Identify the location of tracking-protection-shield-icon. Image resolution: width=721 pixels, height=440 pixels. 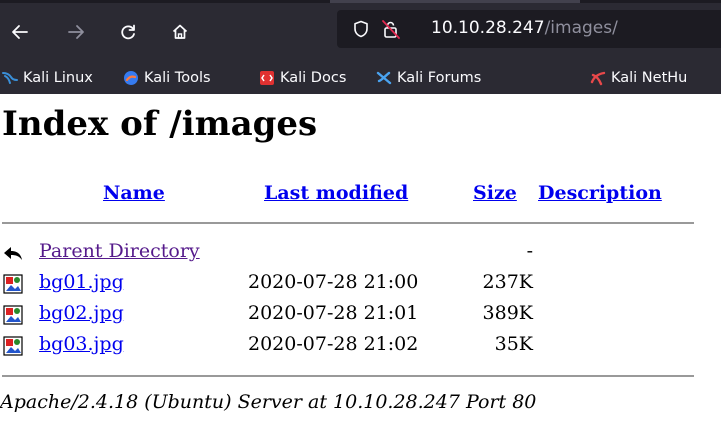
(361, 29).